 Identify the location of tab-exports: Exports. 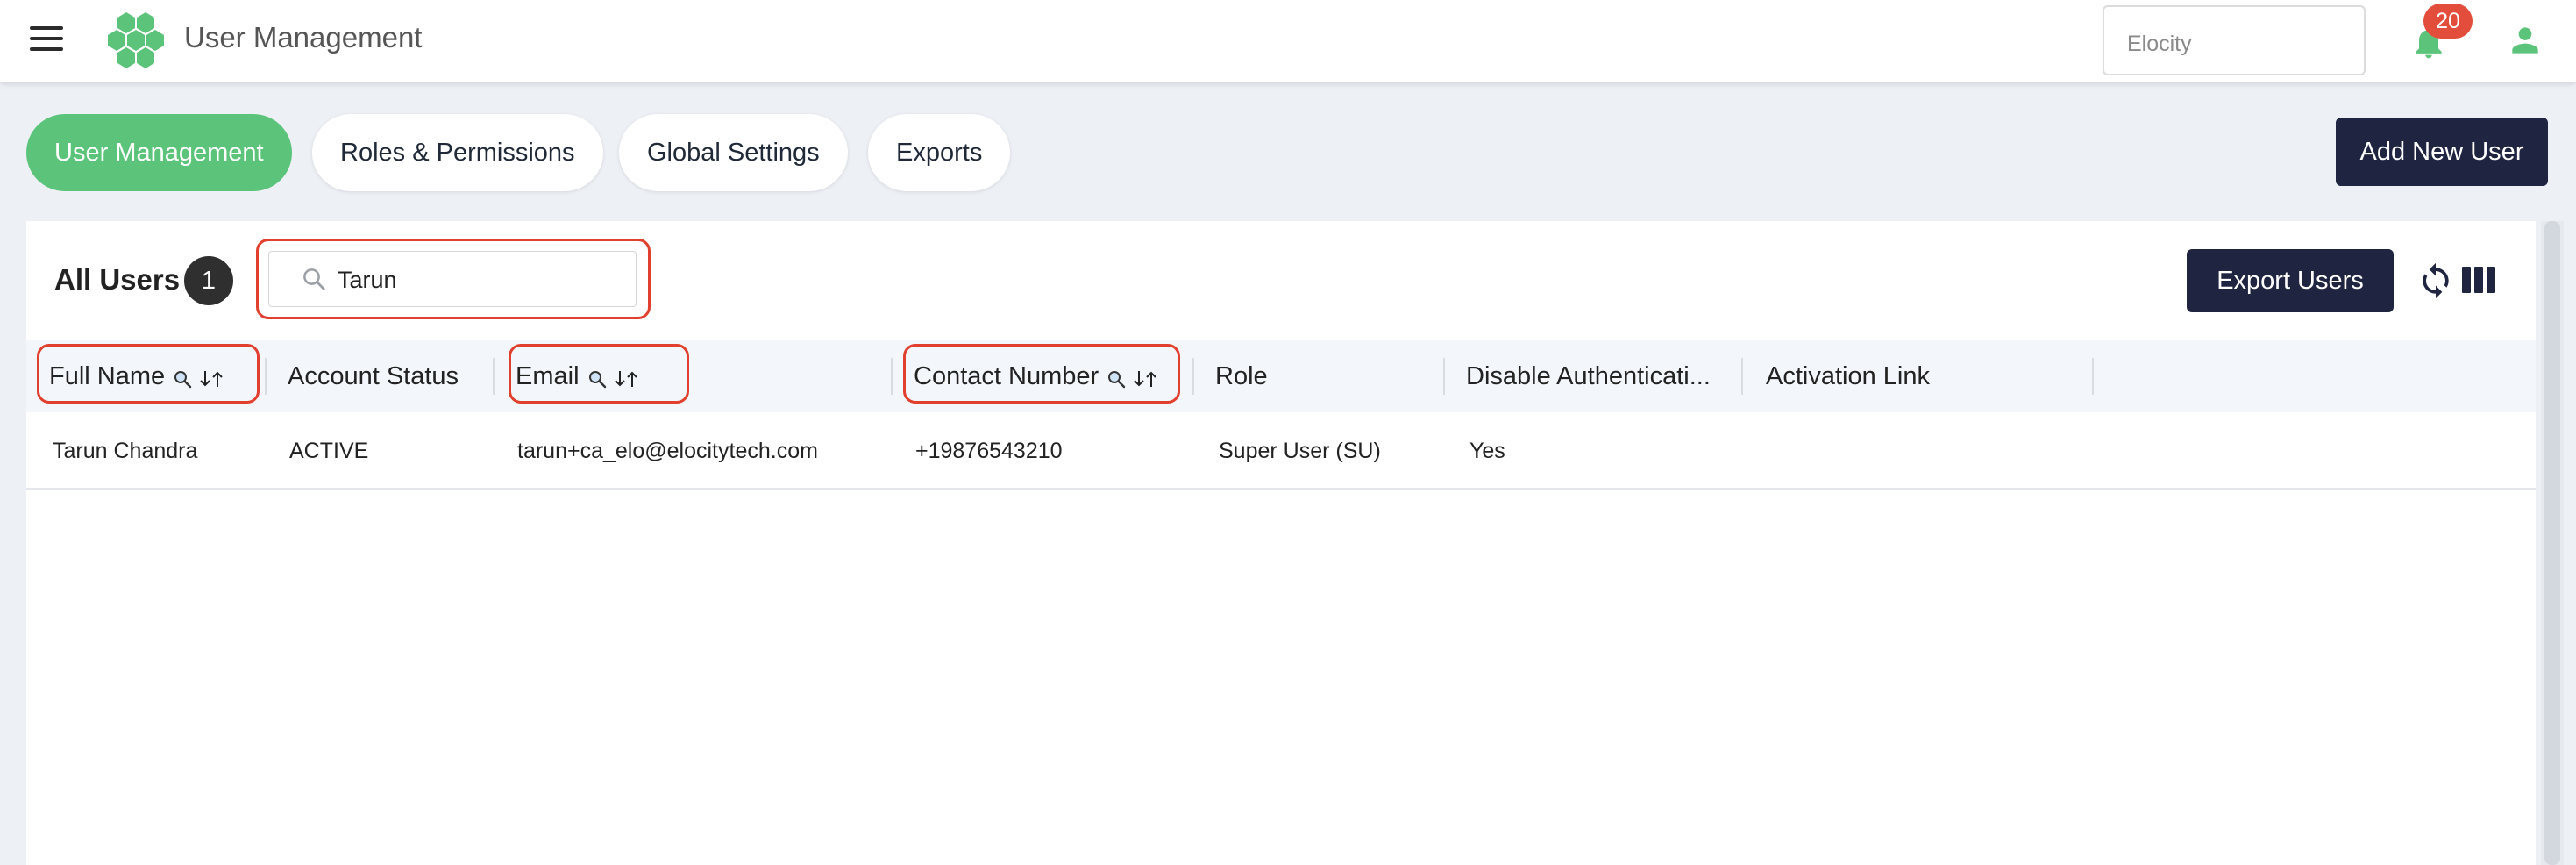
(939, 152).